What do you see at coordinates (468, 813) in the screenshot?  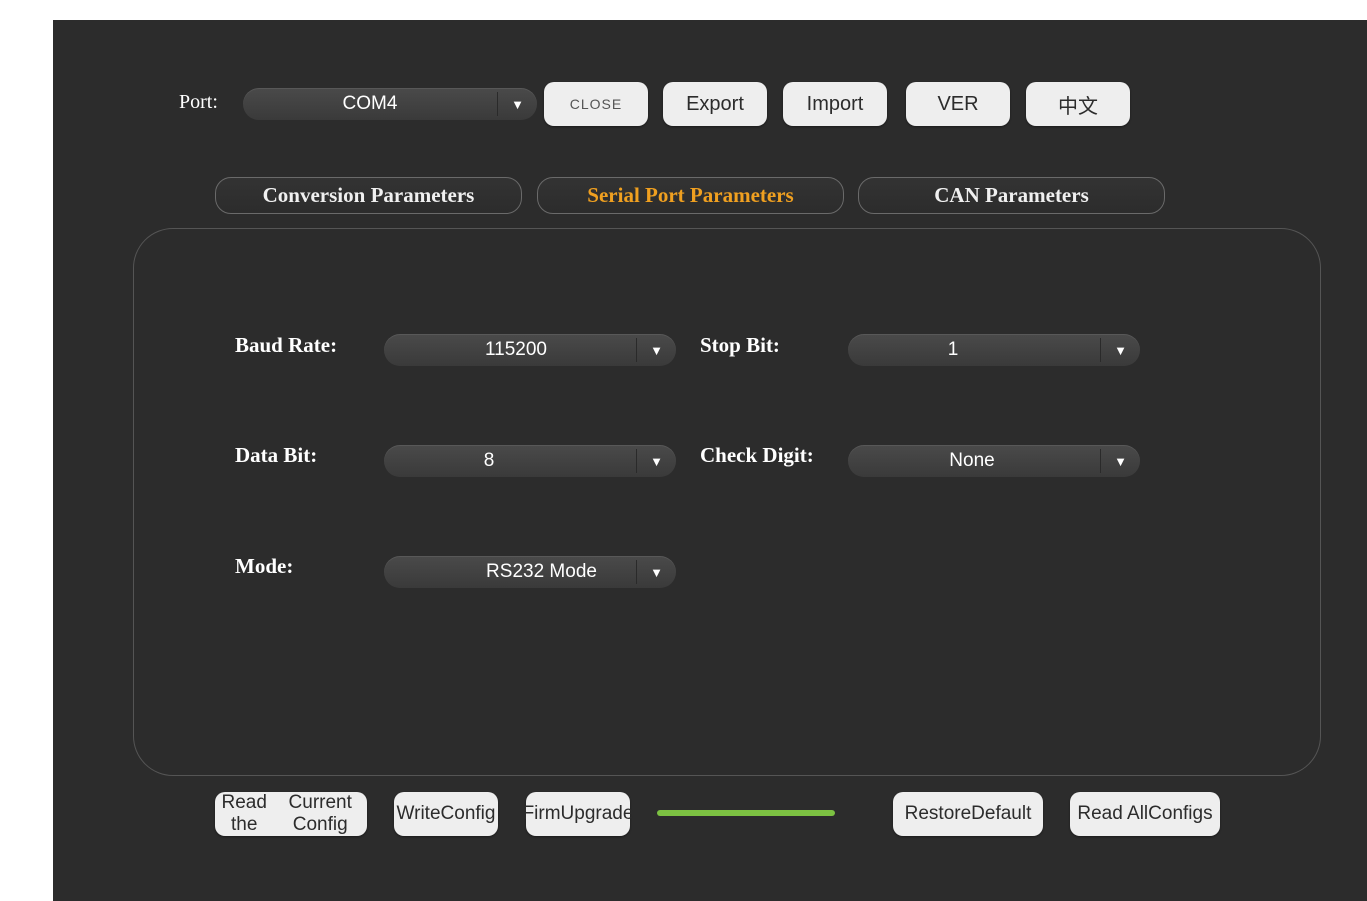 I see `button-label-line: Config` at bounding box center [468, 813].